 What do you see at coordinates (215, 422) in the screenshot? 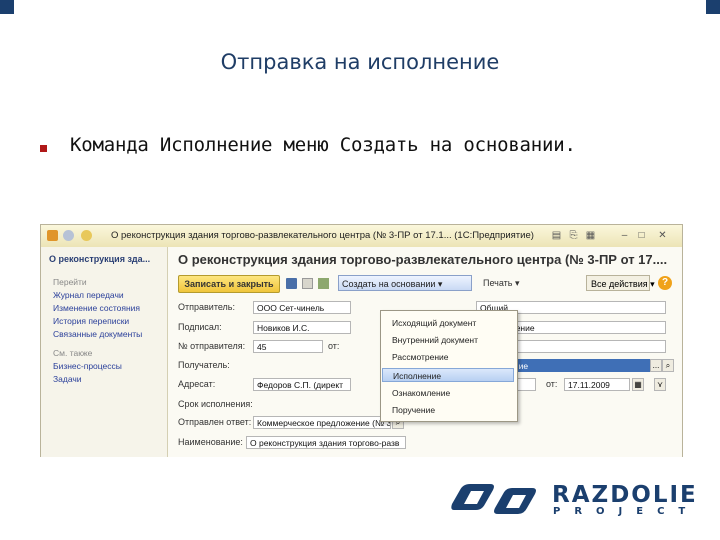
I see `label-reply-to: Отправлен ответ:` at bounding box center [215, 422].